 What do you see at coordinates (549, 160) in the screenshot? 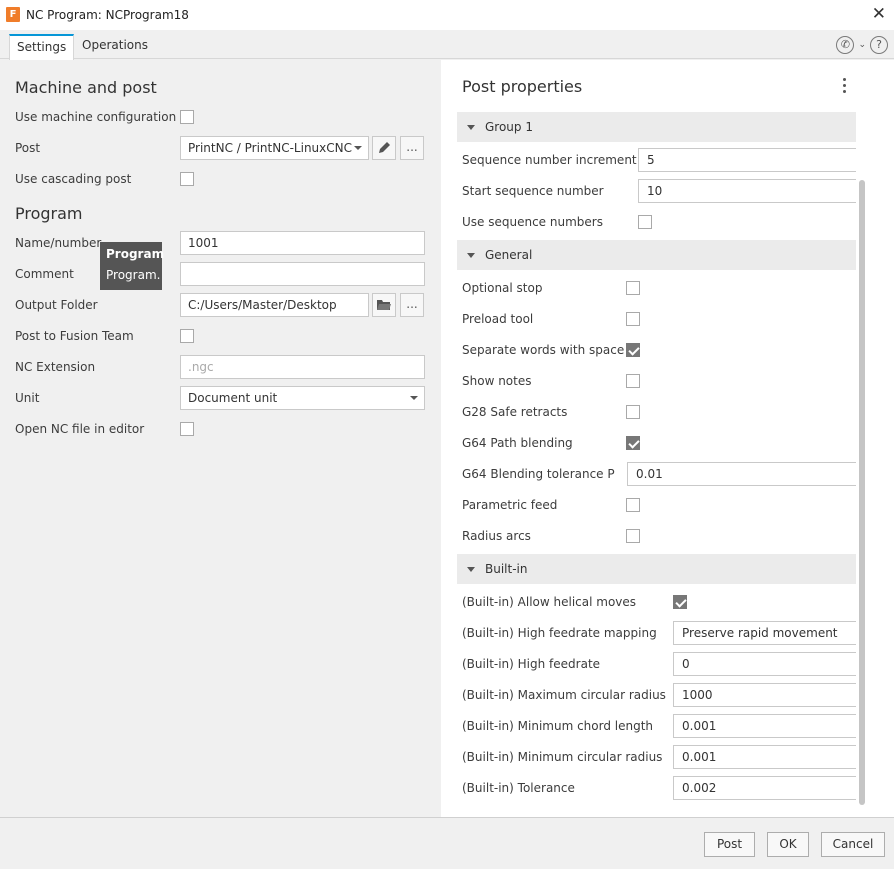
I see `prop-label: Sequence number increment` at bounding box center [549, 160].